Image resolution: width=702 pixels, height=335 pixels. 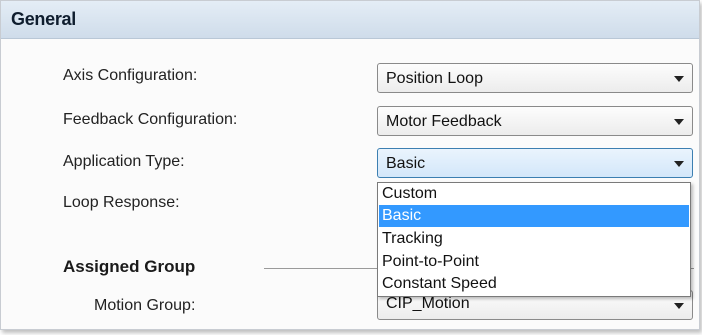 I want to click on feedback-configuration-label: Feedback Configuration:, so click(x=150, y=119).